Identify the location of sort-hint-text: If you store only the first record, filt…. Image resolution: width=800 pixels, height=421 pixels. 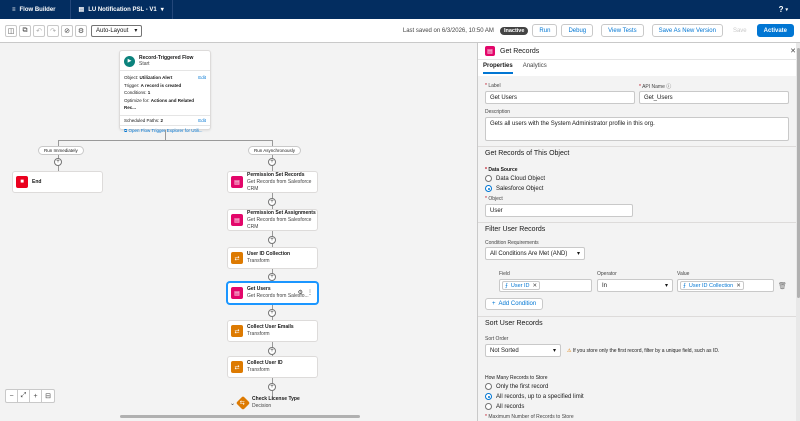
(646, 351).